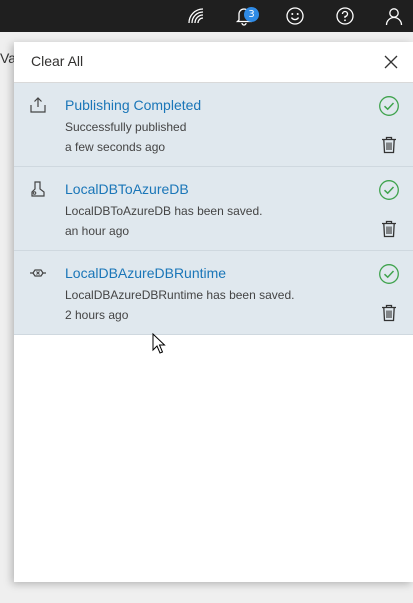 Image resolution: width=413 pixels, height=603 pixels. Describe the element at coordinates (145, 273) in the screenshot. I see `notification-title: LocalDBAzureDBRuntime` at that location.